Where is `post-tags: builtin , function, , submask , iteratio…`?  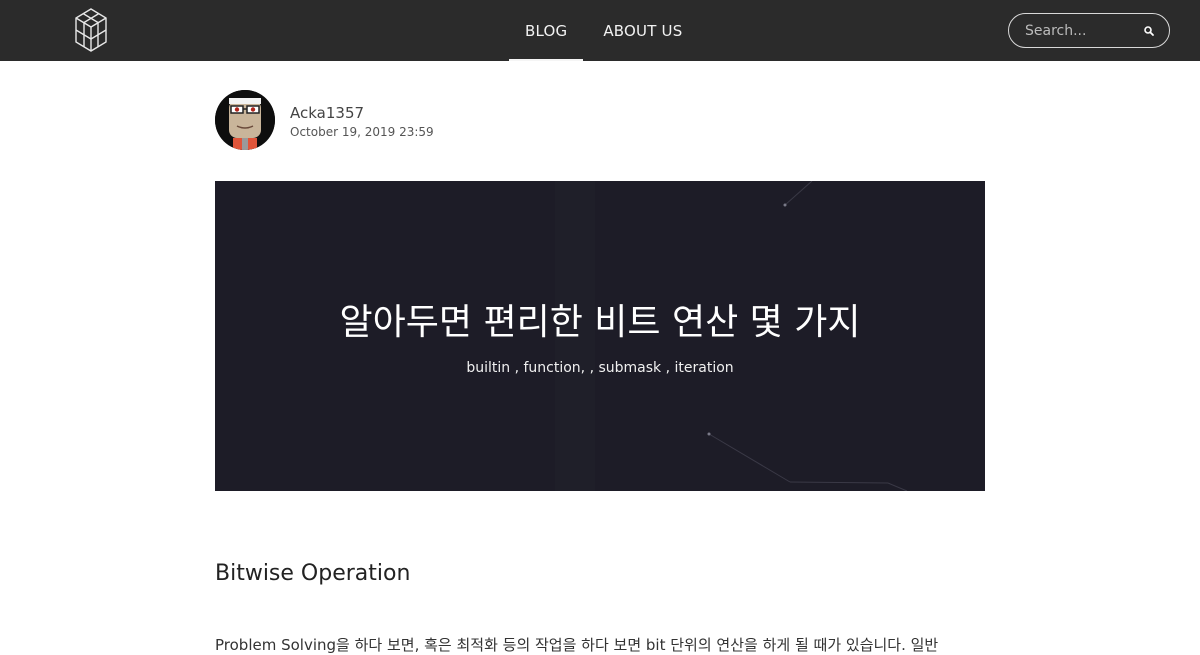
post-tags: builtin , function, , submask , iteratio… is located at coordinates (600, 368).